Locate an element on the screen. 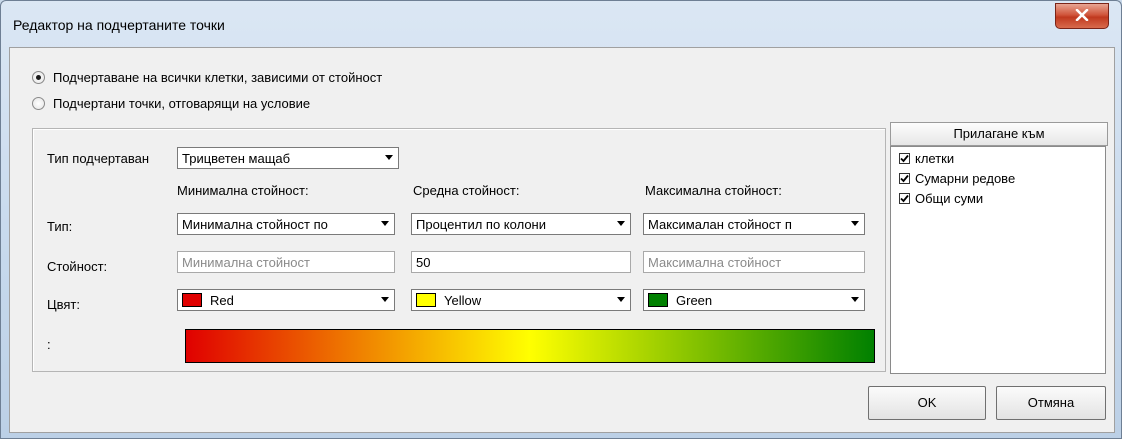 The height and width of the screenshot is (439, 1122). dialog-title: Редактор на подчертаните точки is located at coordinates (119, 25).